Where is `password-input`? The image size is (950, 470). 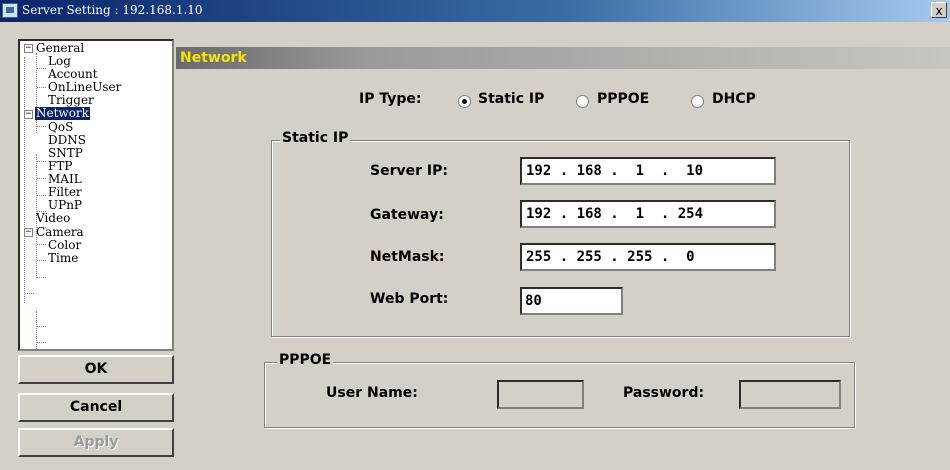 password-input is located at coordinates (790, 394).